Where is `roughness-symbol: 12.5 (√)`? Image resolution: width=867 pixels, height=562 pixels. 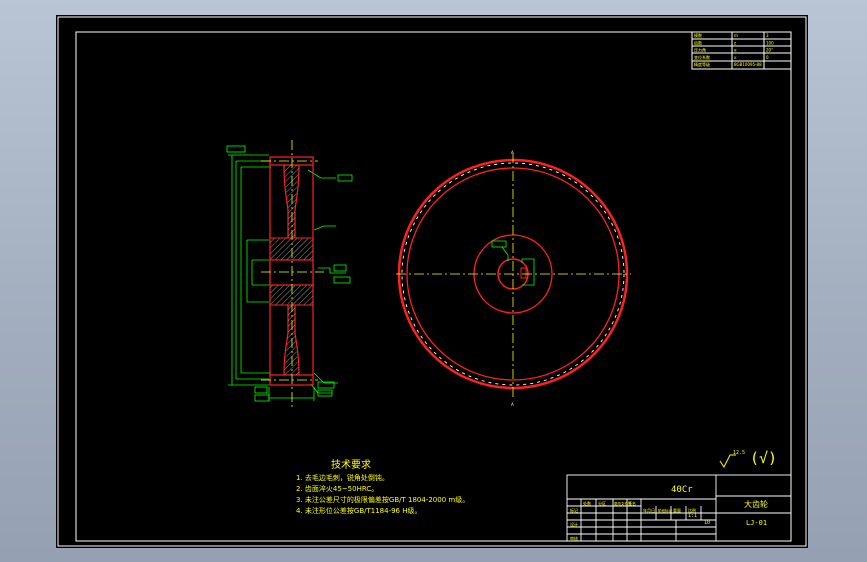 roughness-symbol: 12.5 (√) is located at coordinates (748, 458).